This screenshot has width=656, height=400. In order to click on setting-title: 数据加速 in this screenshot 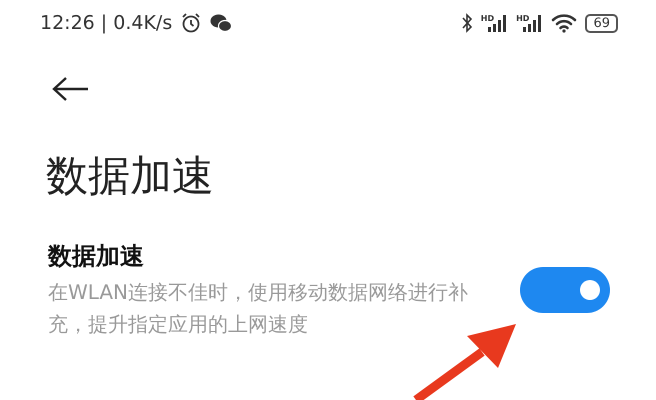, I will do `click(96, 256)`.